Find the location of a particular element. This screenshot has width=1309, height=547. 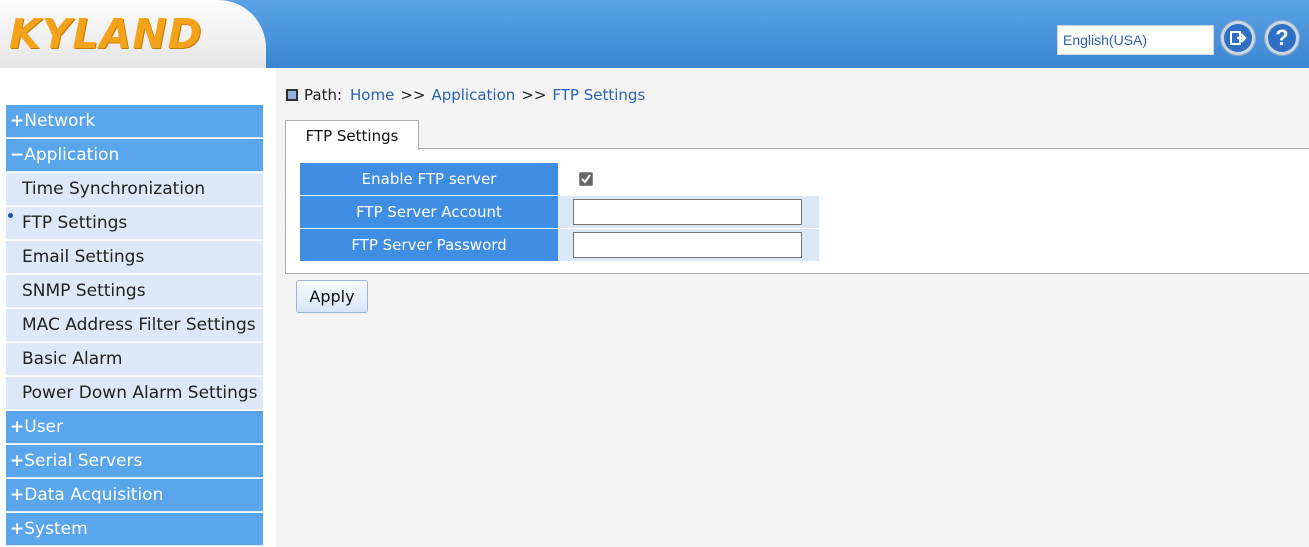

logout-arrow-icon is located at coordinates (1238, 38).